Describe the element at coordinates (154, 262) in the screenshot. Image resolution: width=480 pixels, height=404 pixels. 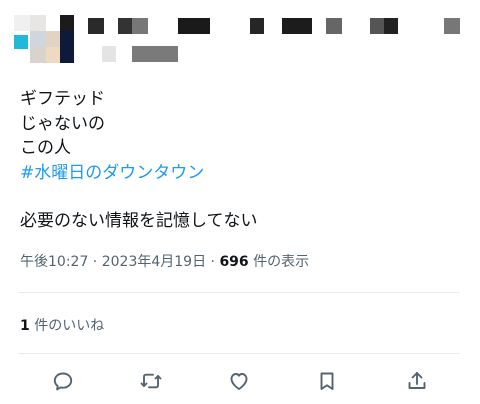
I see `tweet-date: 2023年4月19日` at that location.